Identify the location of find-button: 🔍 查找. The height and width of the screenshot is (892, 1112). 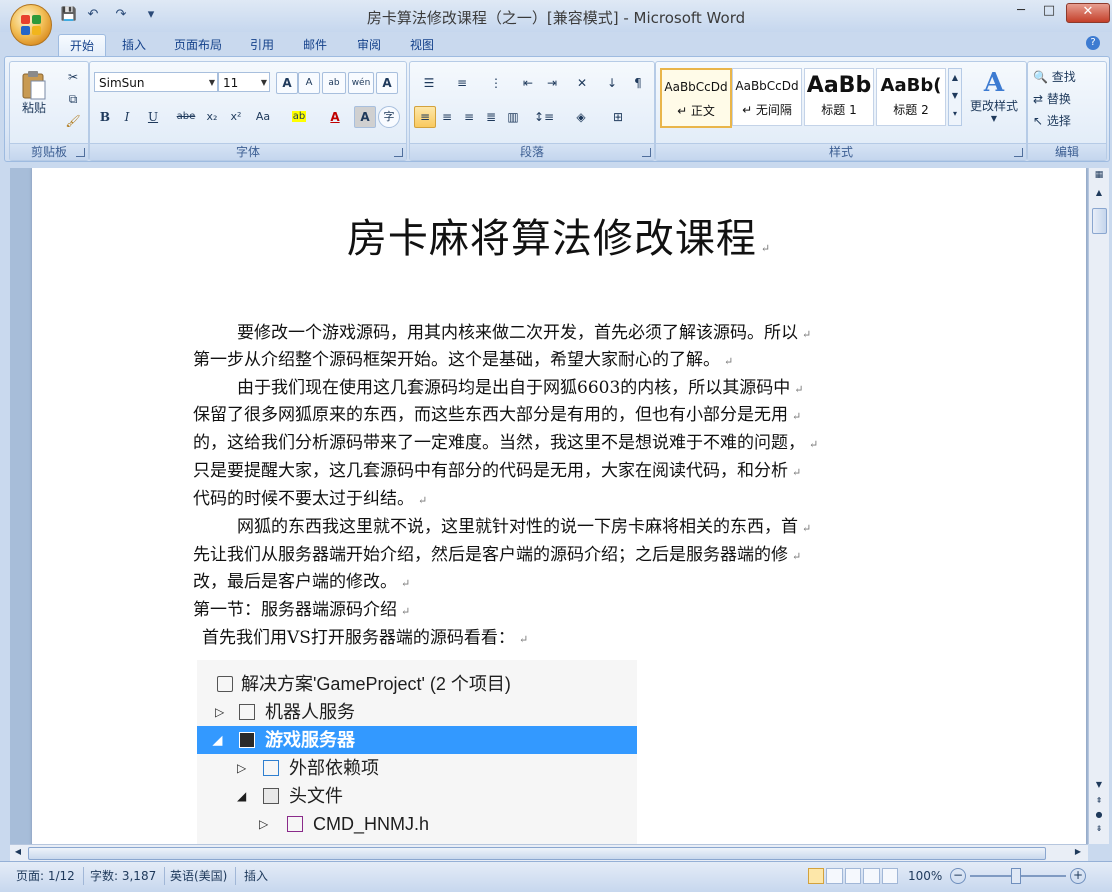
(1067, 77).